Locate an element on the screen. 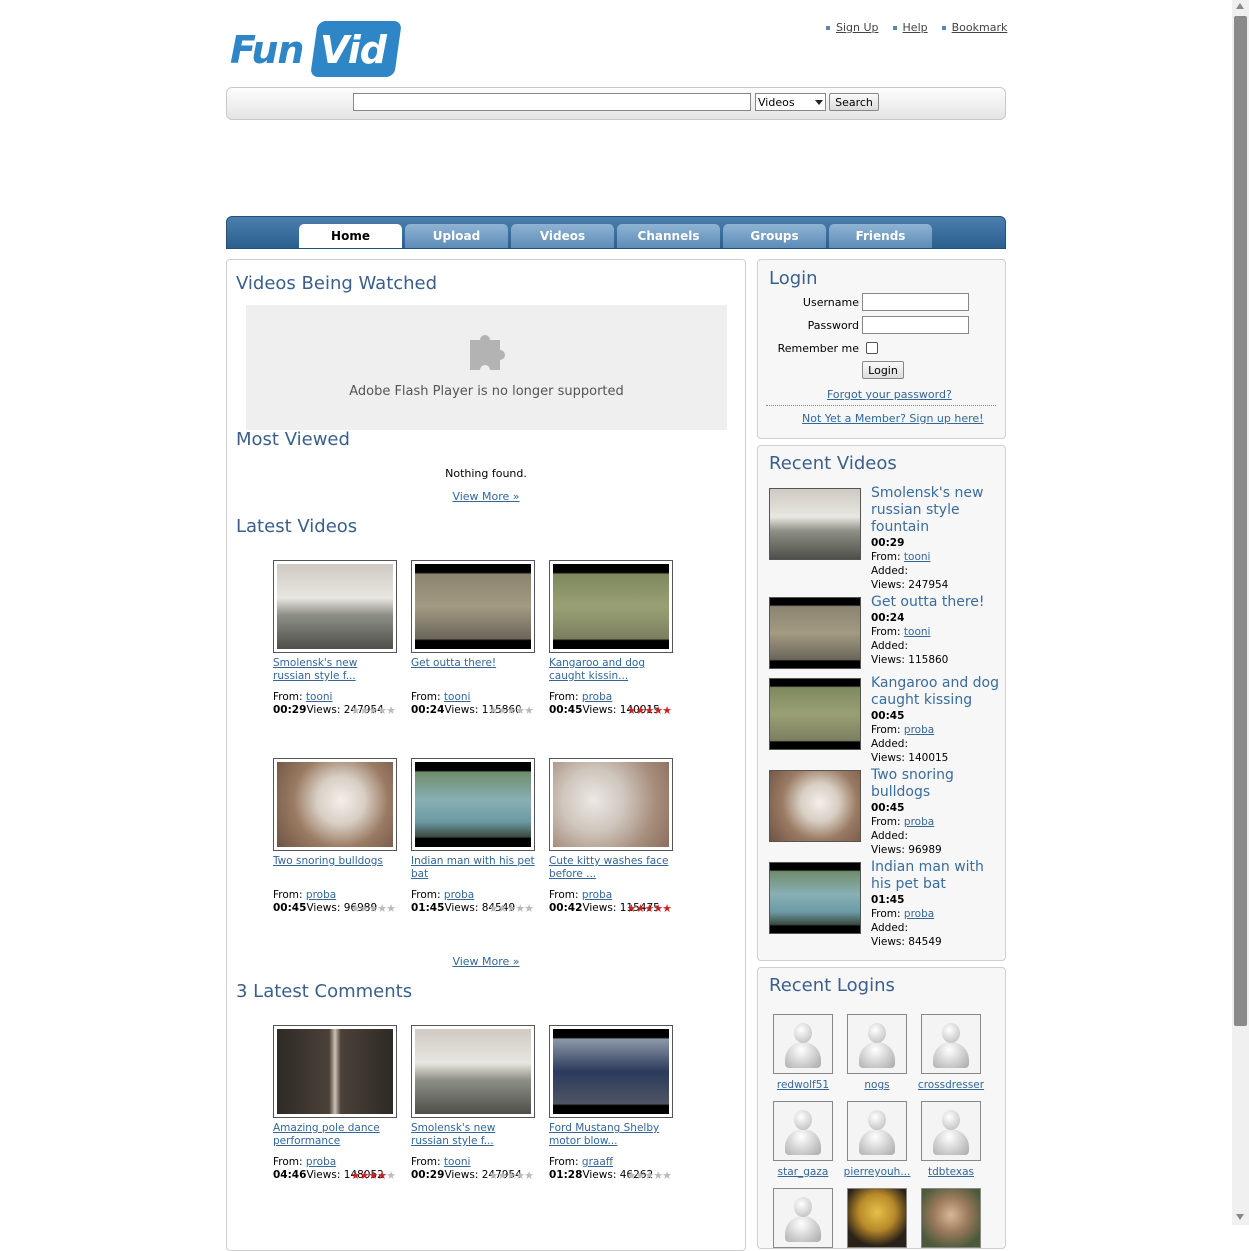 This screenshot has height=1251, width=1249. video-user-link: graaff is located at coordinates (597, 1162).